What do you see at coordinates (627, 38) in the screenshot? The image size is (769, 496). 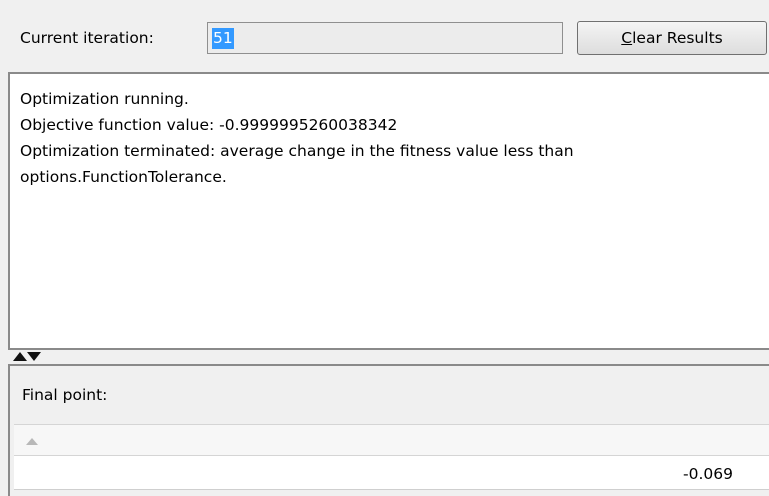 I see `clear-results-mnemonic: C` at bounding box center [627, 38].